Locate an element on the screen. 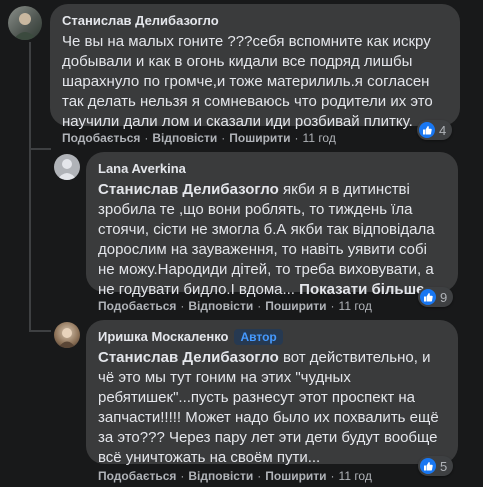 The image size is (483, 487). reaction-count-badge: 4 is located at coordinates (435, 130).